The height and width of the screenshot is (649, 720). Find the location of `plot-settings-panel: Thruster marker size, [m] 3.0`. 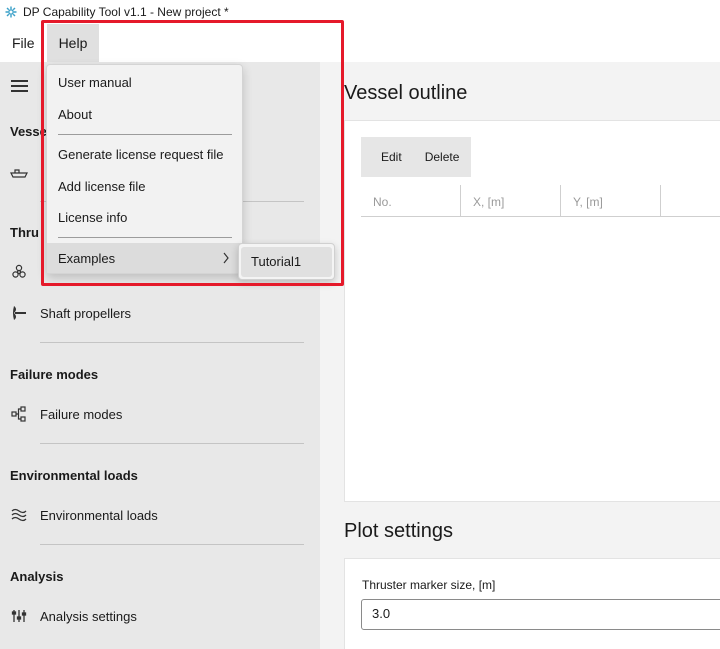

plot-settings-panel: Thruster marker size, [m] 3.0 is located at coordinates (532, 603).